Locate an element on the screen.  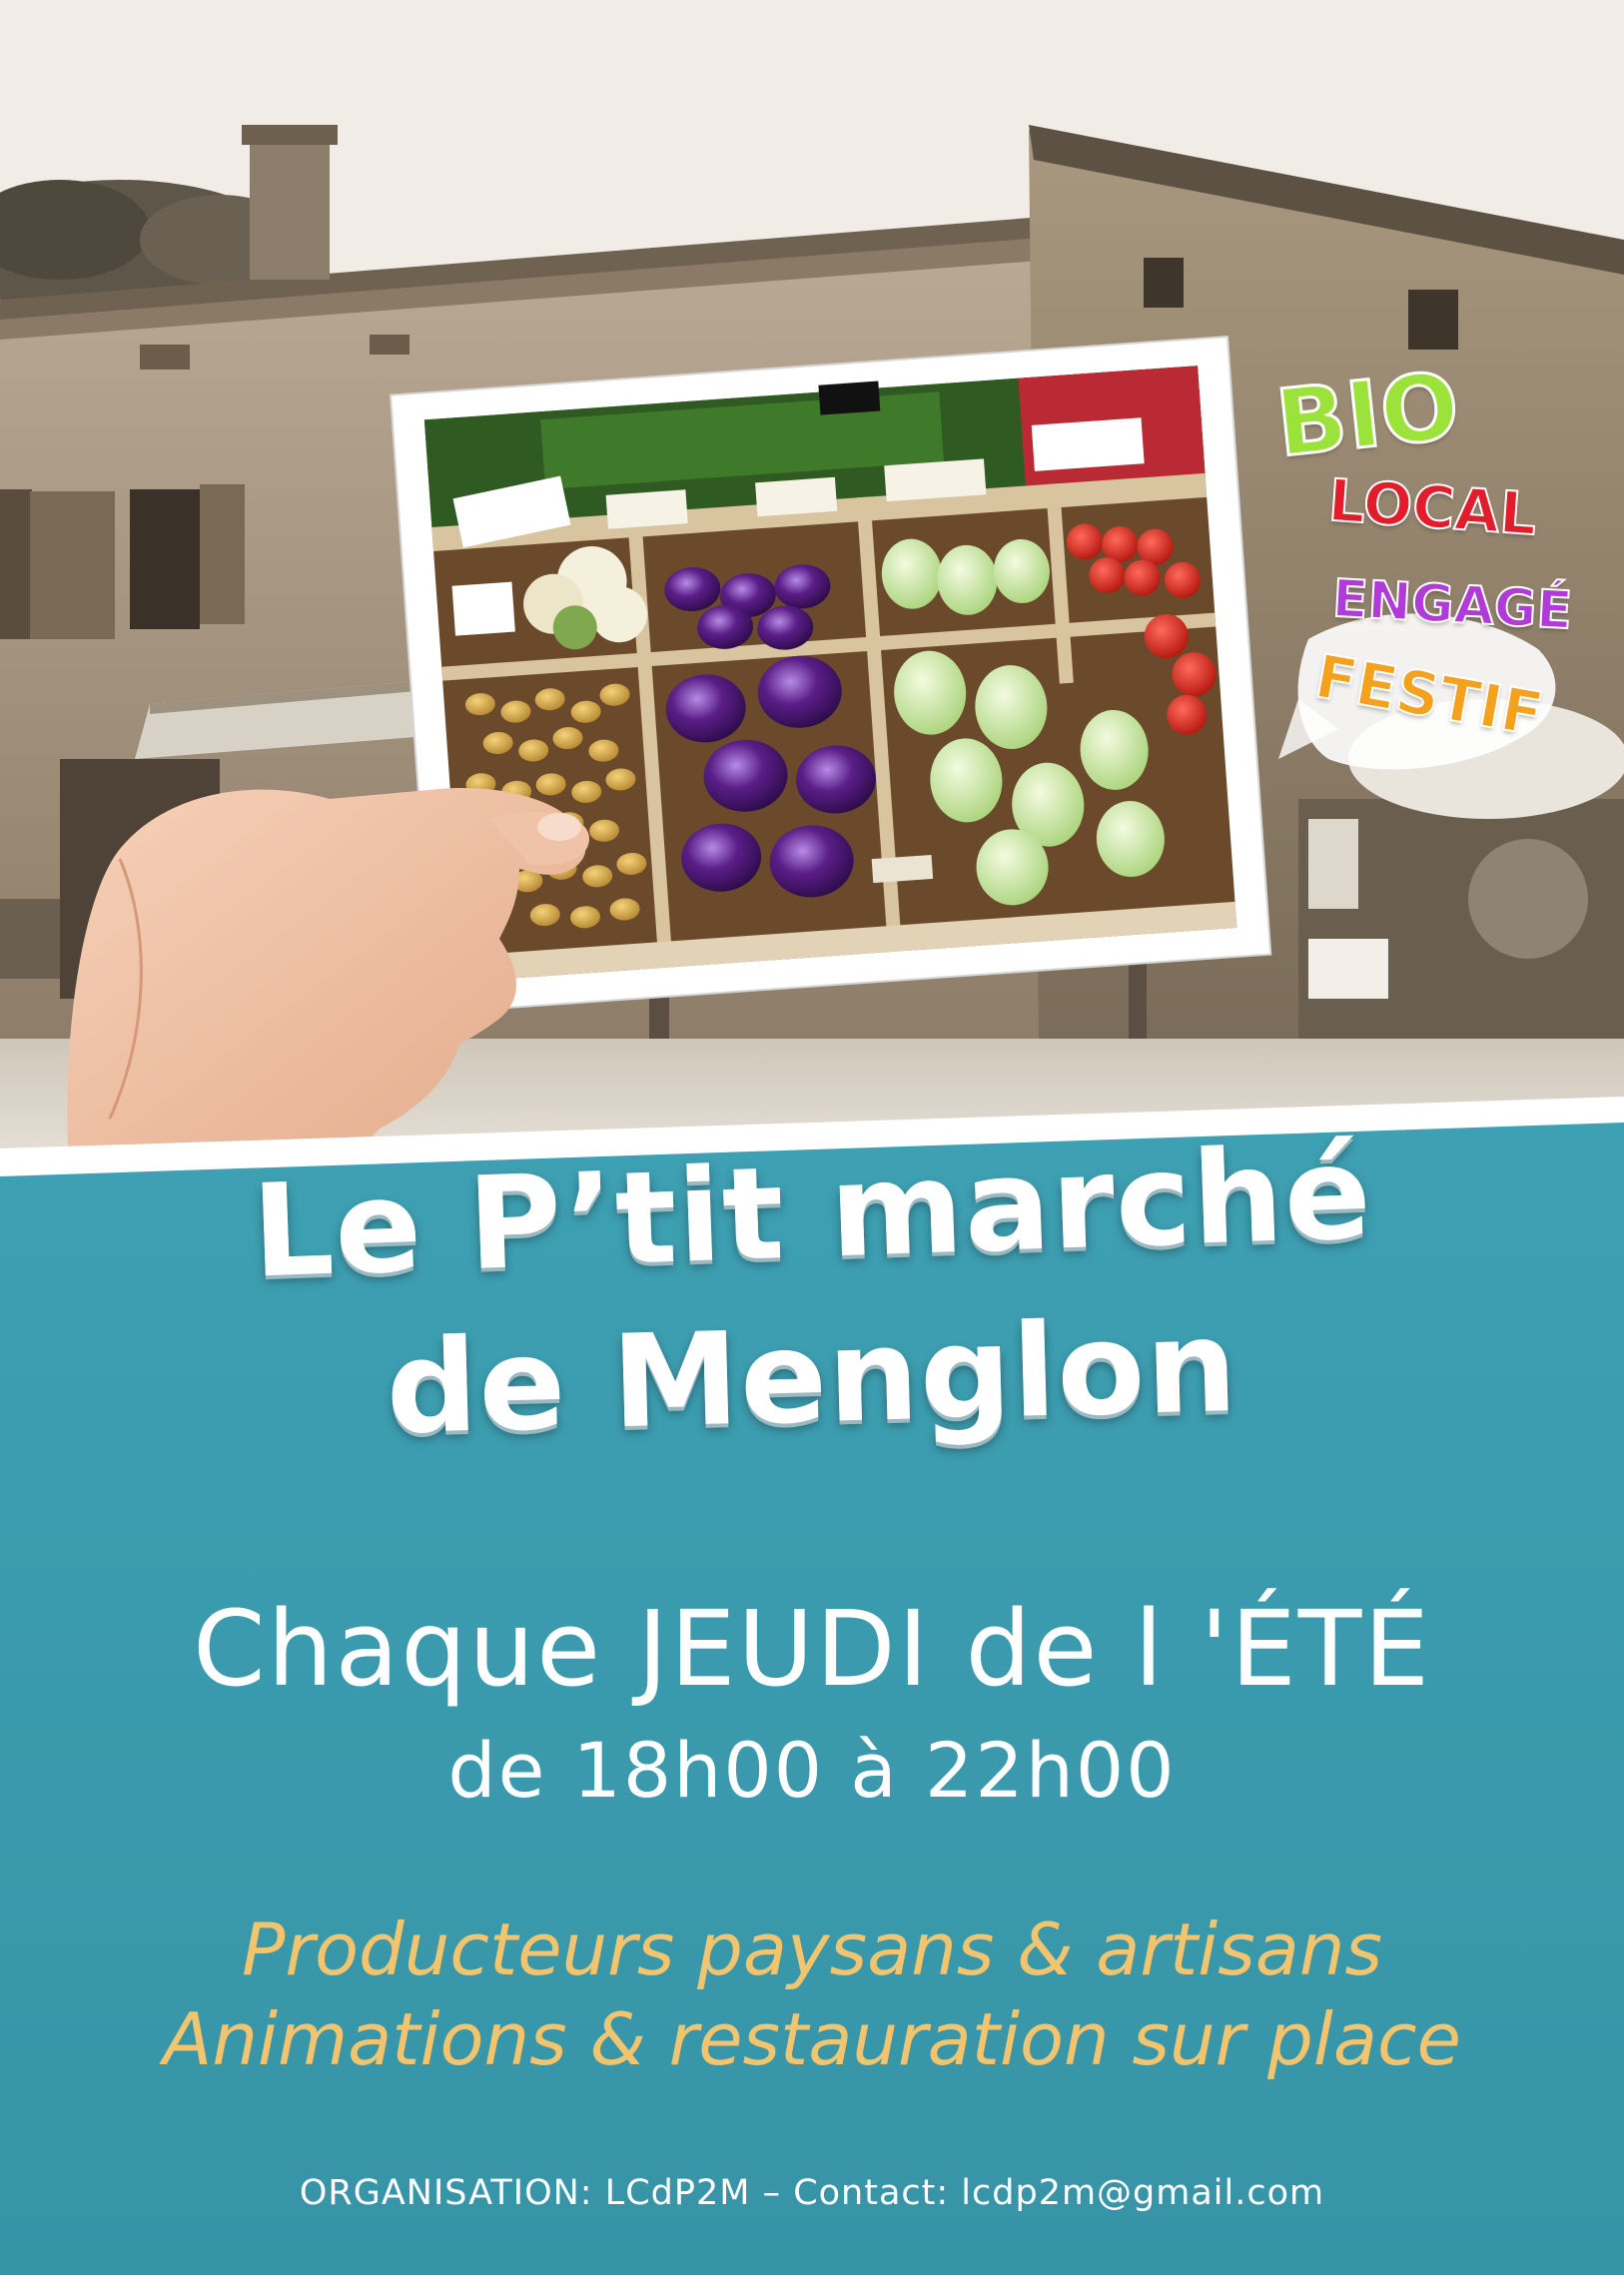
offer-line-1: Producteurs paysans & artisans is located at coordinates (811, 1949).